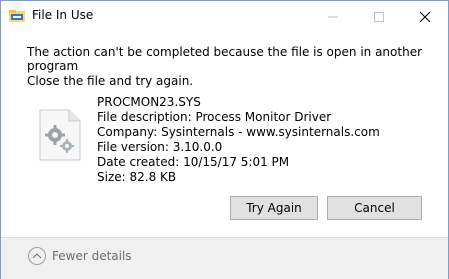  What do you see at coordinates (60, 135) in the screenshot?
I see `system-file-gears-icon` at bounding box center [60, 135].